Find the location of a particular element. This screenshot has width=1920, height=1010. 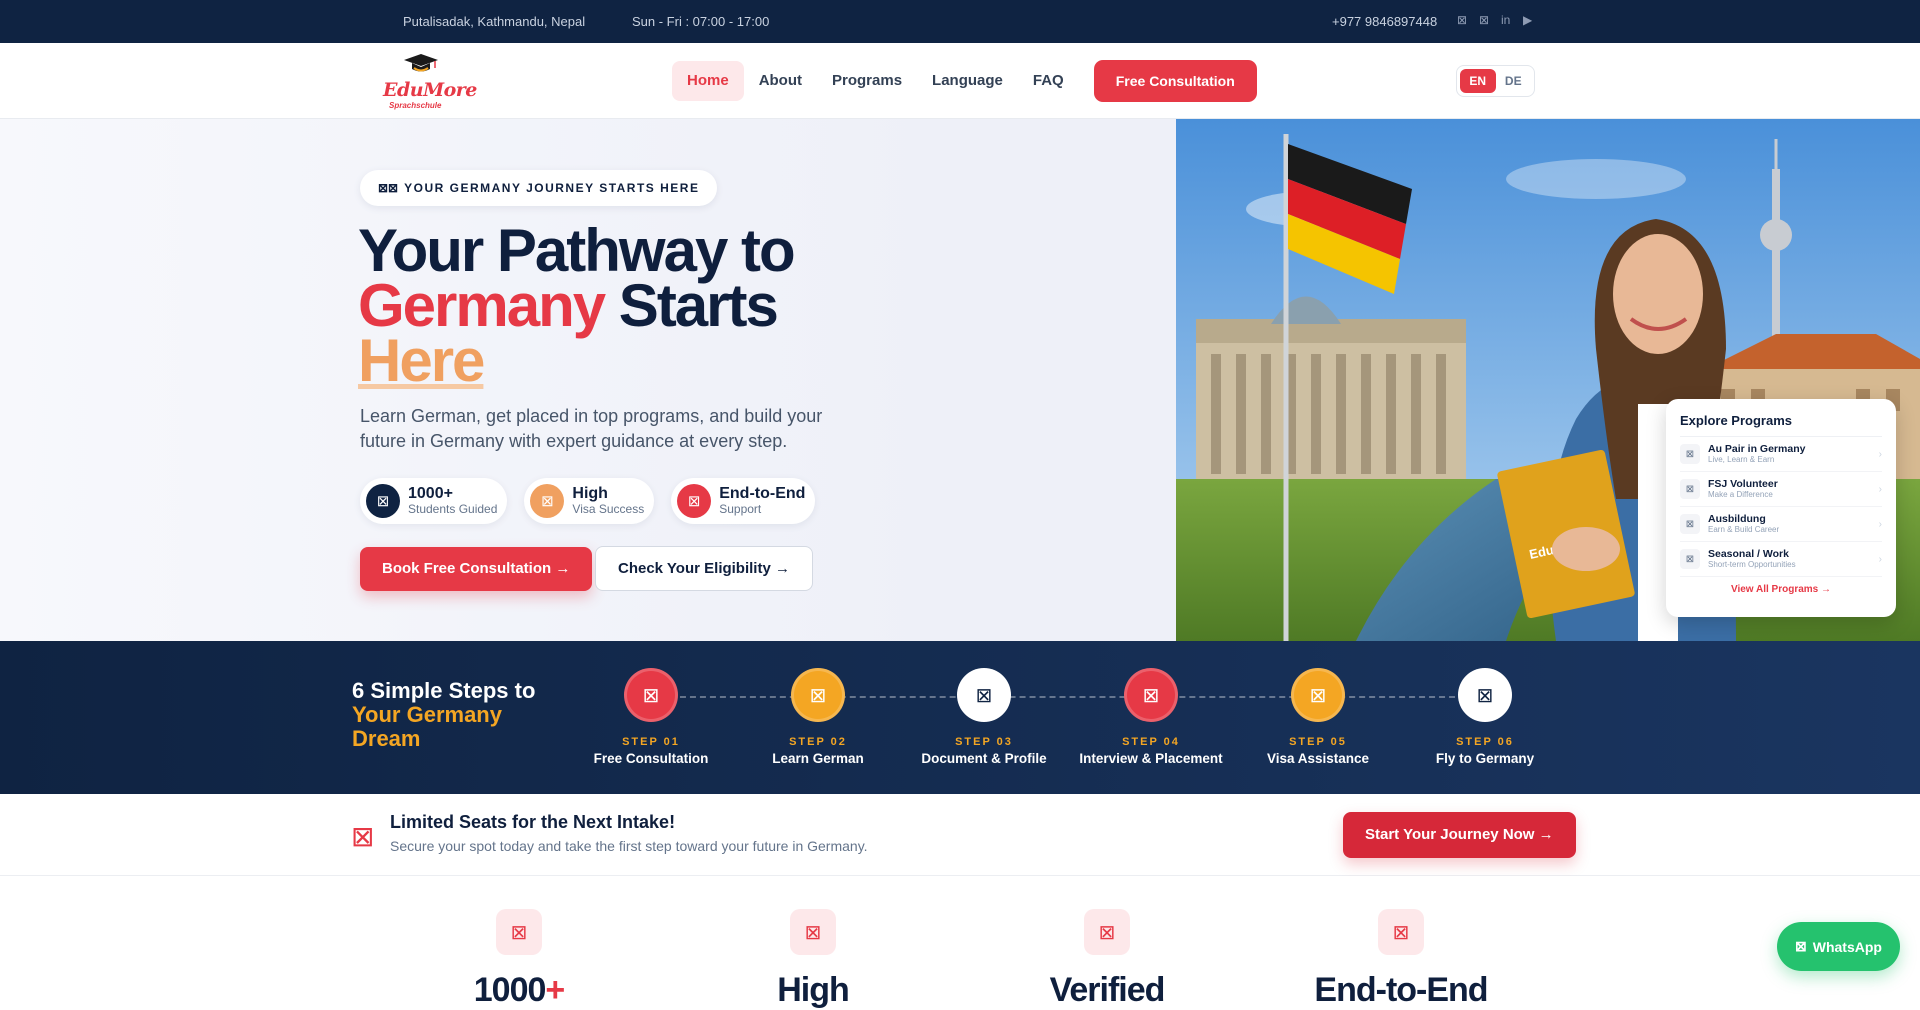

feature-support: ⊠ End-to-End is located at coordinates (1401, 959).